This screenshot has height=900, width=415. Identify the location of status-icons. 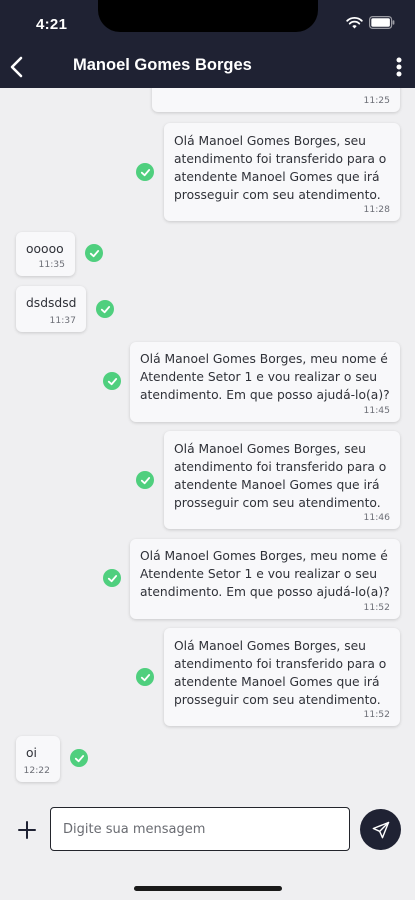
(370, 22).